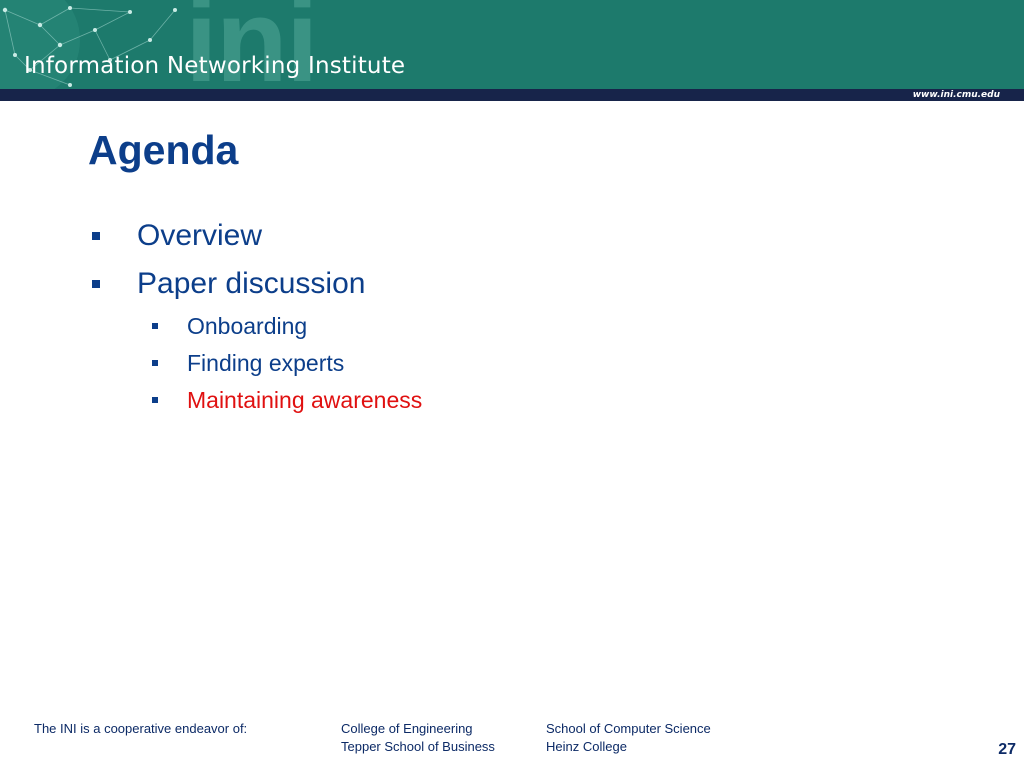  Describe the element at coordinates (402, 363) in the screenshot. I see `sub-bullet-item: Finding experts` at that location.